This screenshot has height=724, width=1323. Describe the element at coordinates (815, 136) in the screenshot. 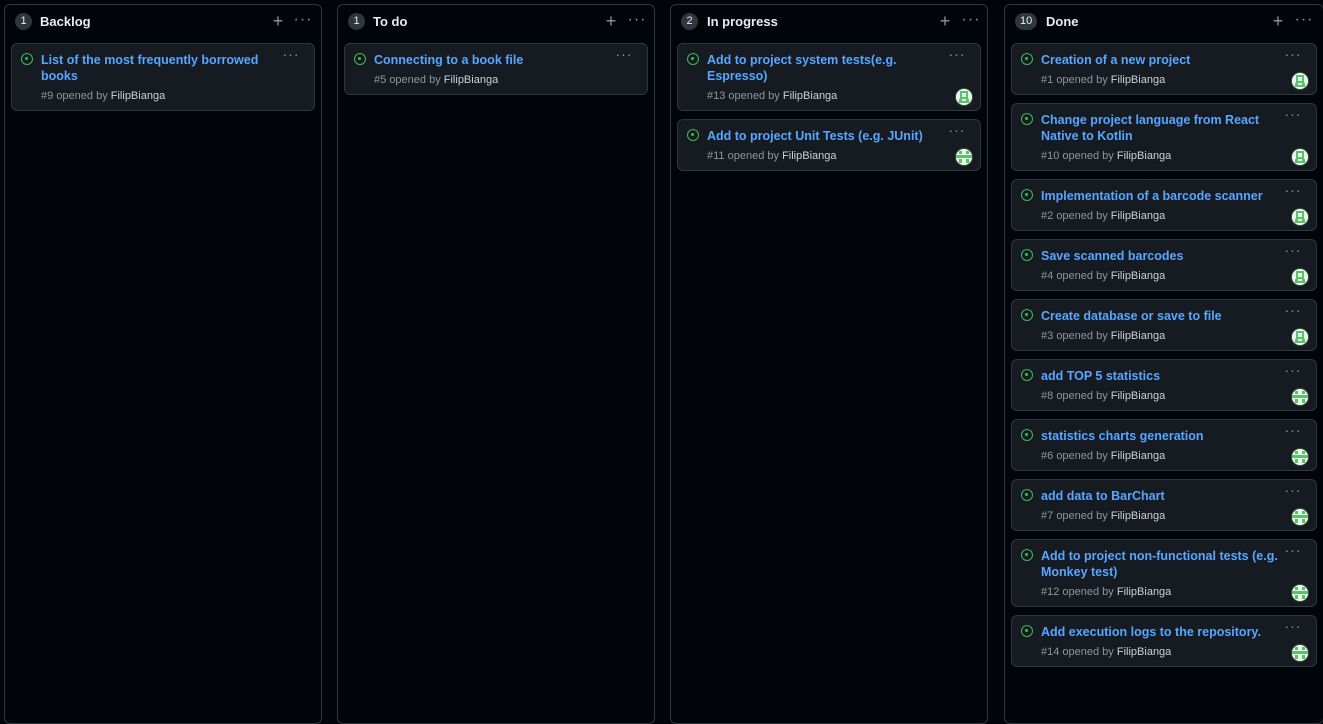

I see `issue-title-link: Add to project Unit Tests (e.g. JUnit)` at that location.